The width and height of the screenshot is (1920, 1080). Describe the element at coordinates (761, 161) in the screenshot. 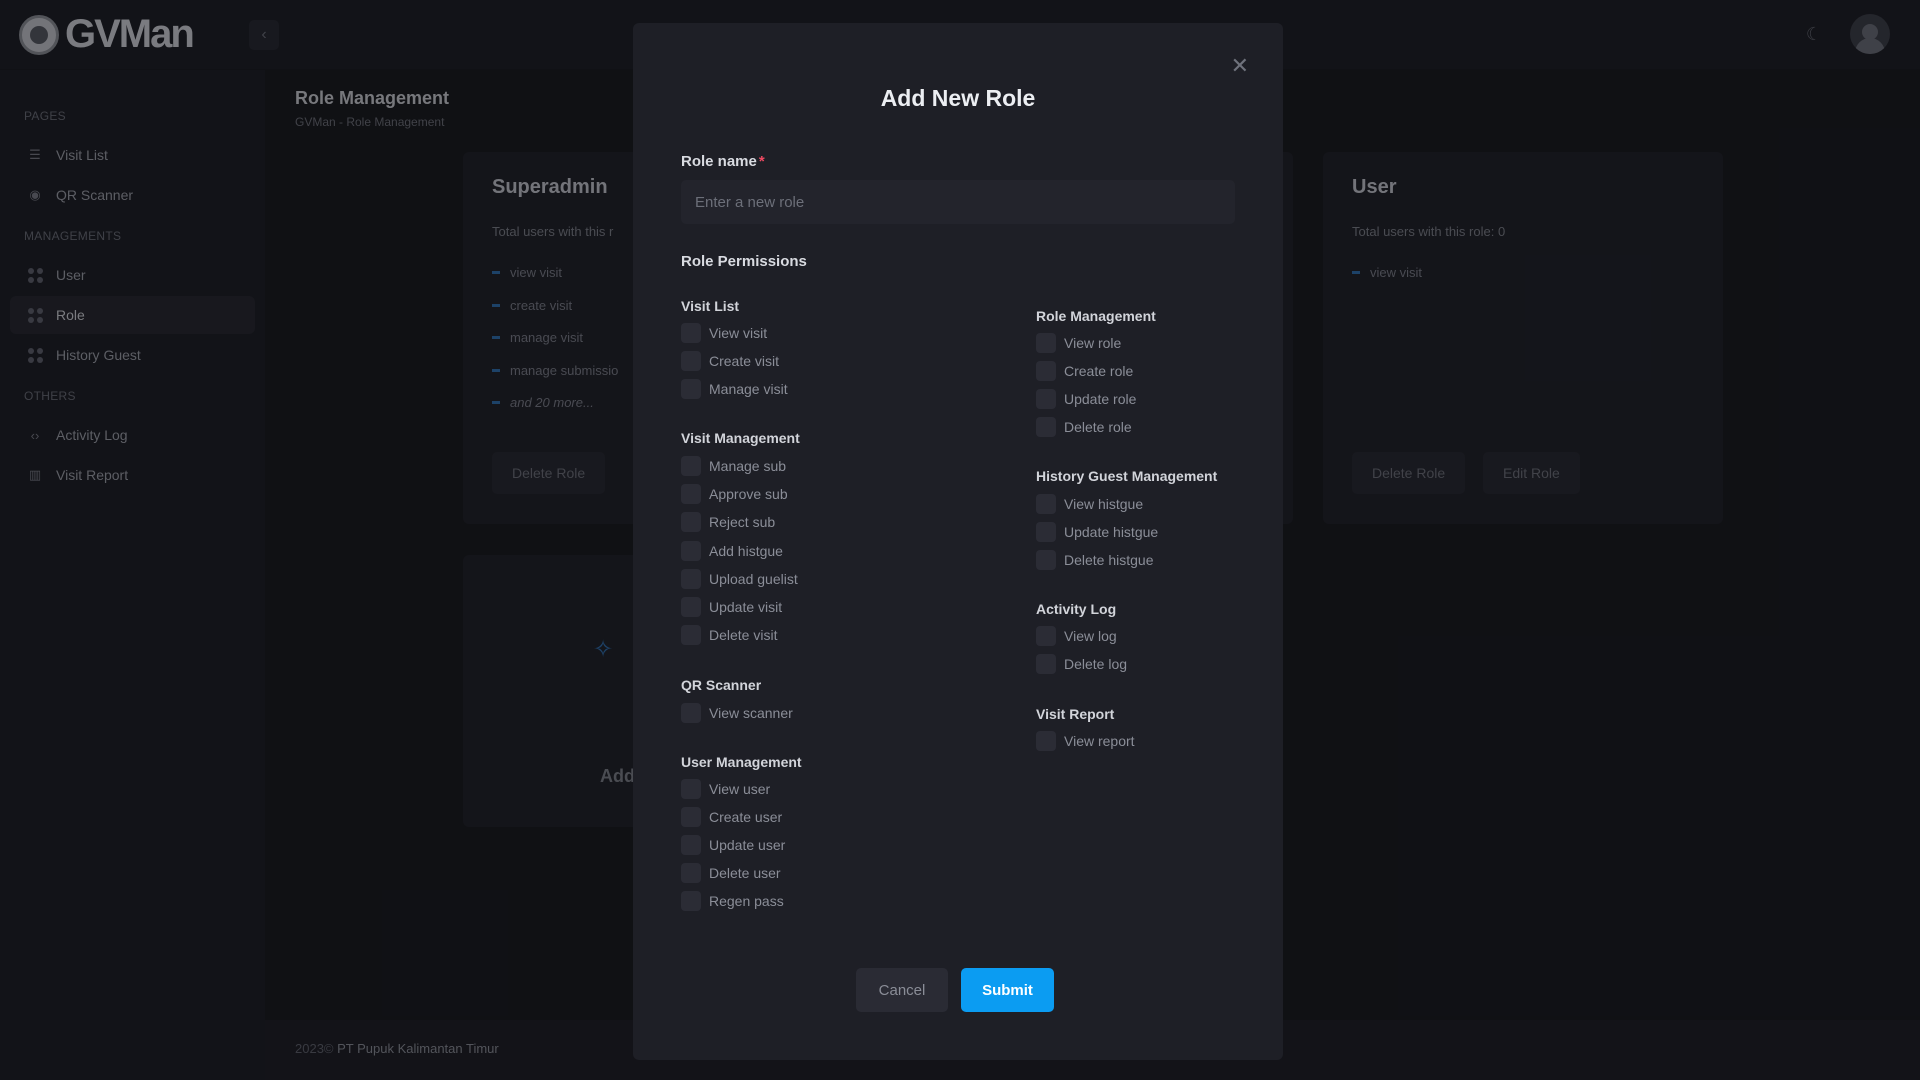

I see `required-mark: *` at that location.